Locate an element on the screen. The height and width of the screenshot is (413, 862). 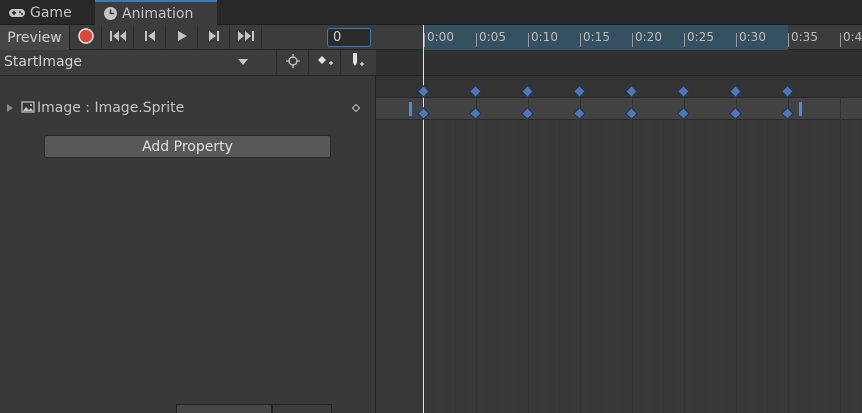
clip-dropdown: StartImage is located at coordinates (43, 62).